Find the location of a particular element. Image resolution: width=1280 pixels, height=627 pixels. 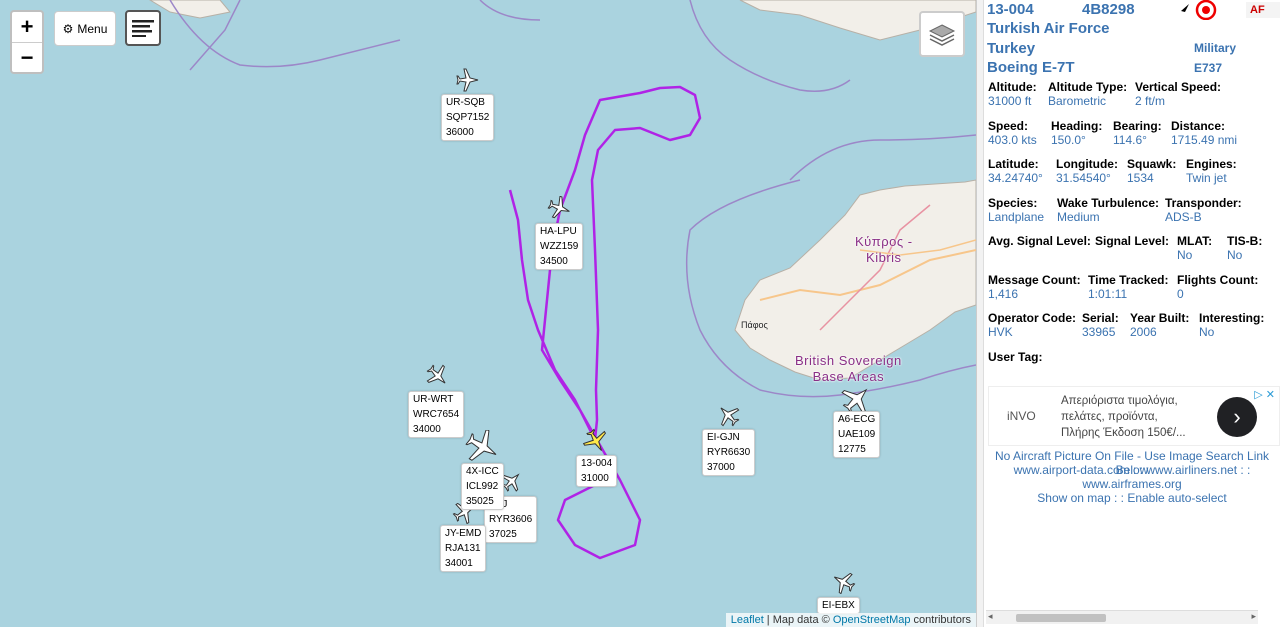

field-label: Operator Code: is located at coordinates (1032, 318).